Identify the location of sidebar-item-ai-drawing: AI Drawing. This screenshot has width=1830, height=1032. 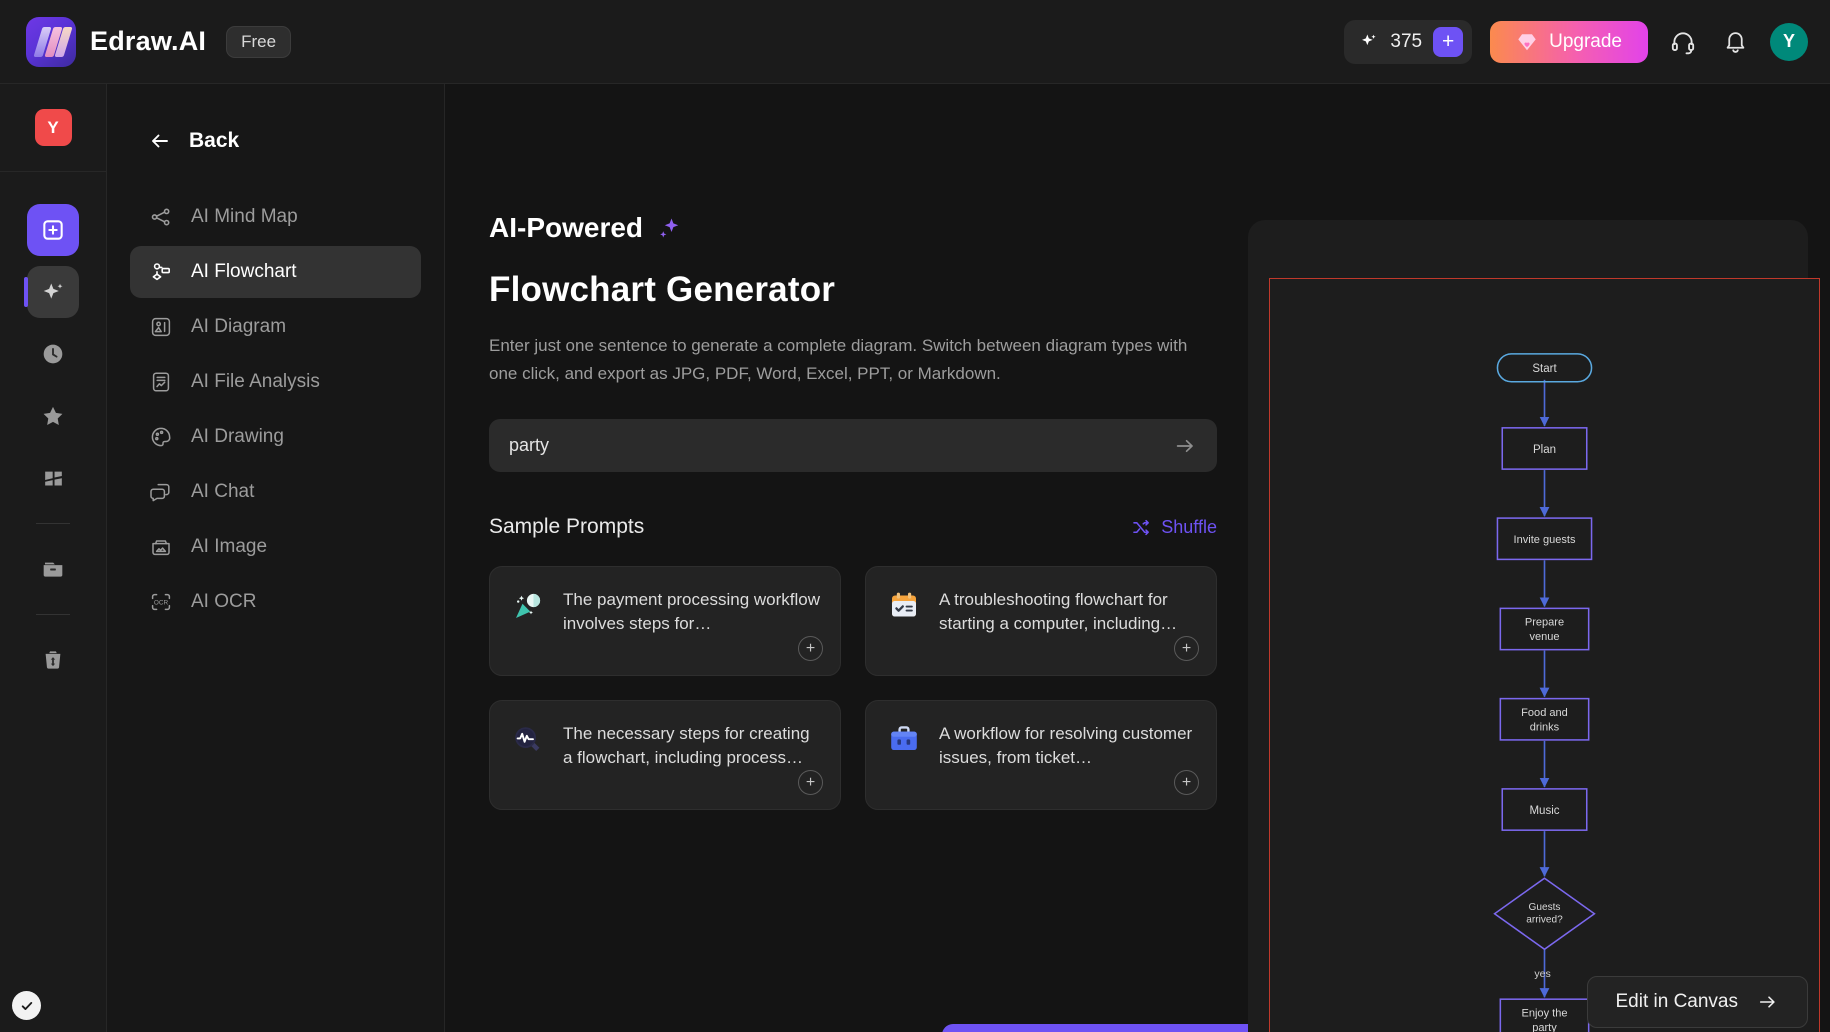
(275, 437).